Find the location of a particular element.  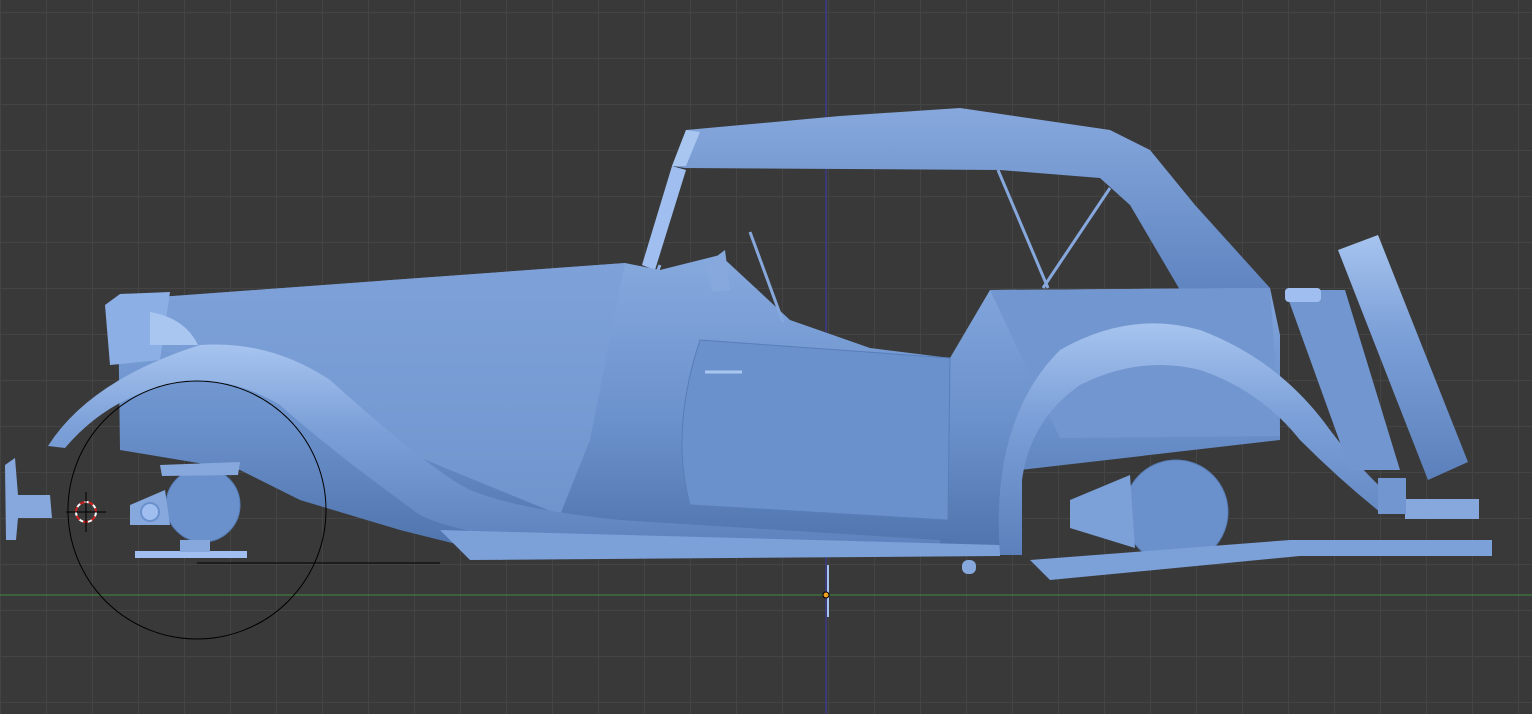

rear-chassis-rail is located at coordinates (1261, 560).